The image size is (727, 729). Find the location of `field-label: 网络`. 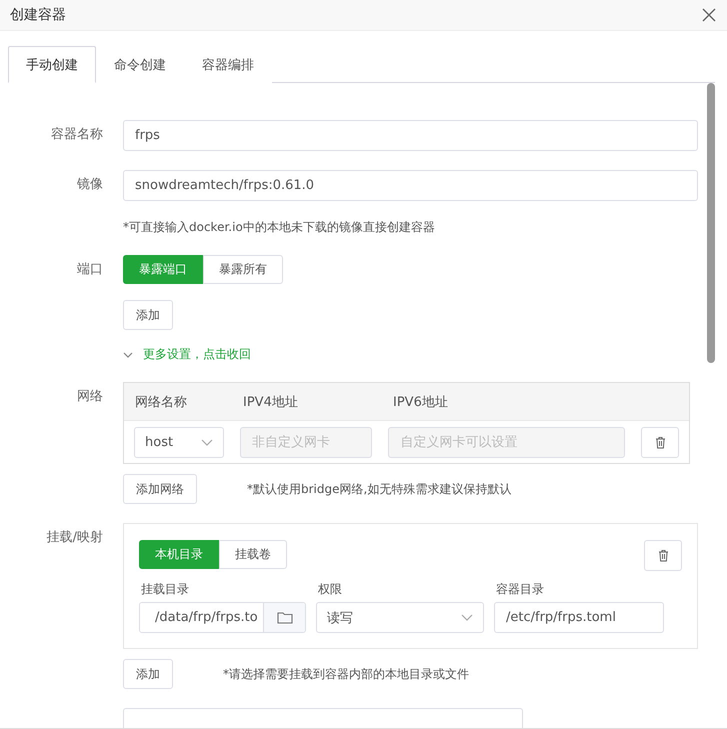

field-label: 网络 is located at coordinates (89, 397).